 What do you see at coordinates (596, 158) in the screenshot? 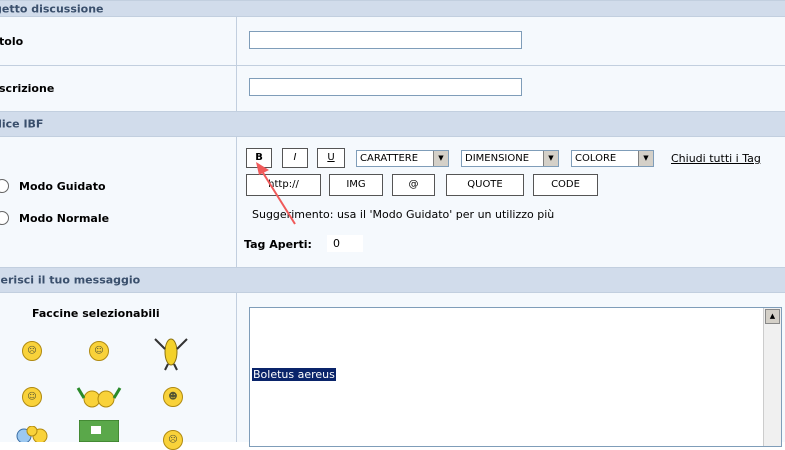
I see `color-select-value: COLORE` at bounding box center [596, 158].